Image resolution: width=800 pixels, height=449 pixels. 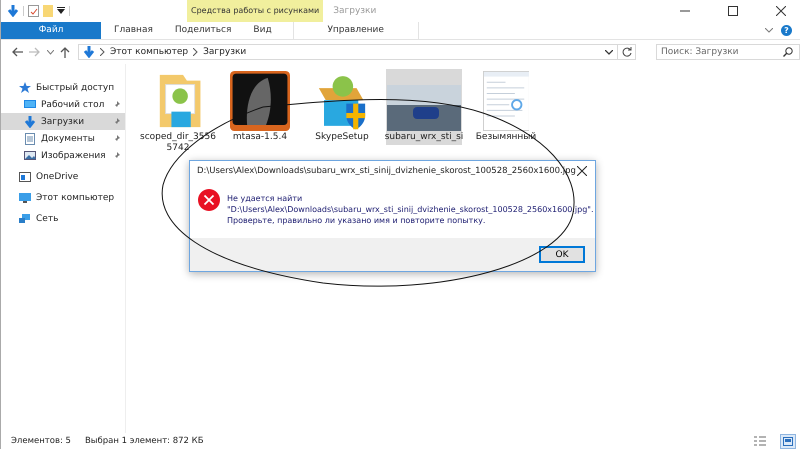 What do you see at coordinates (728, 52) in the screenshot?
I see `search-field: Поиск: Загрузки` at bounding box center [728, 52].